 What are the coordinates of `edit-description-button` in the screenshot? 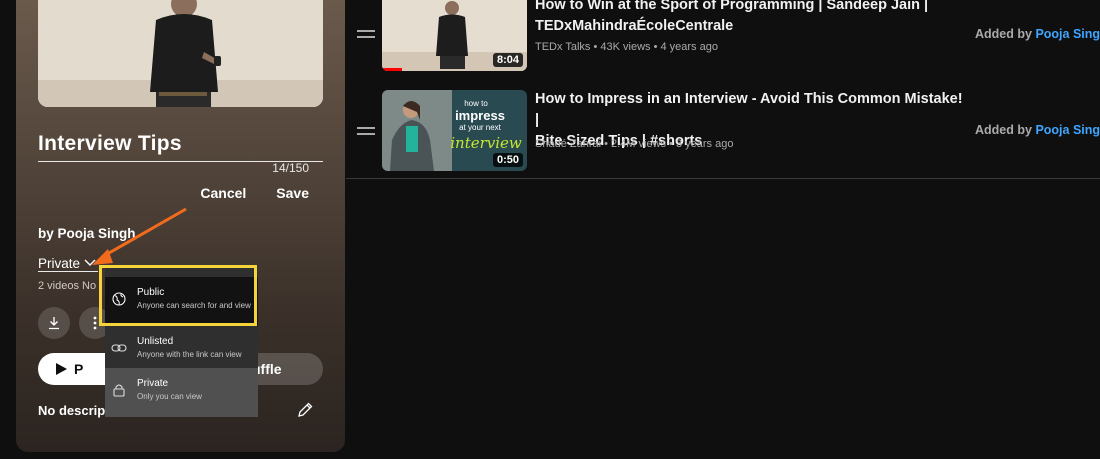 It's located at (305, 412).